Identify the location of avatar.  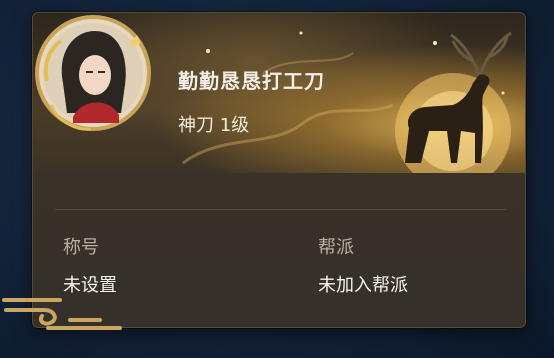
(93, 73).